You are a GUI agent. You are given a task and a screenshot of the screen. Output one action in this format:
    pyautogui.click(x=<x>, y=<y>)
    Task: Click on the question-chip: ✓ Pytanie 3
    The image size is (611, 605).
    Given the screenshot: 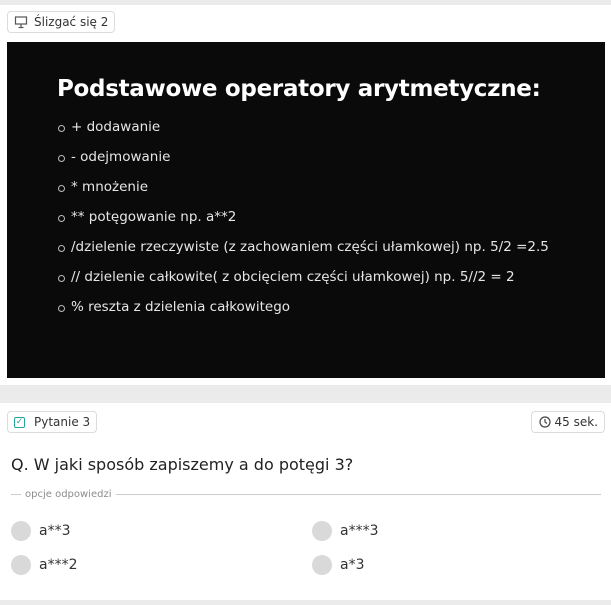 What is the action you would take?
    pyautogui.click(x=52, y=422)
    